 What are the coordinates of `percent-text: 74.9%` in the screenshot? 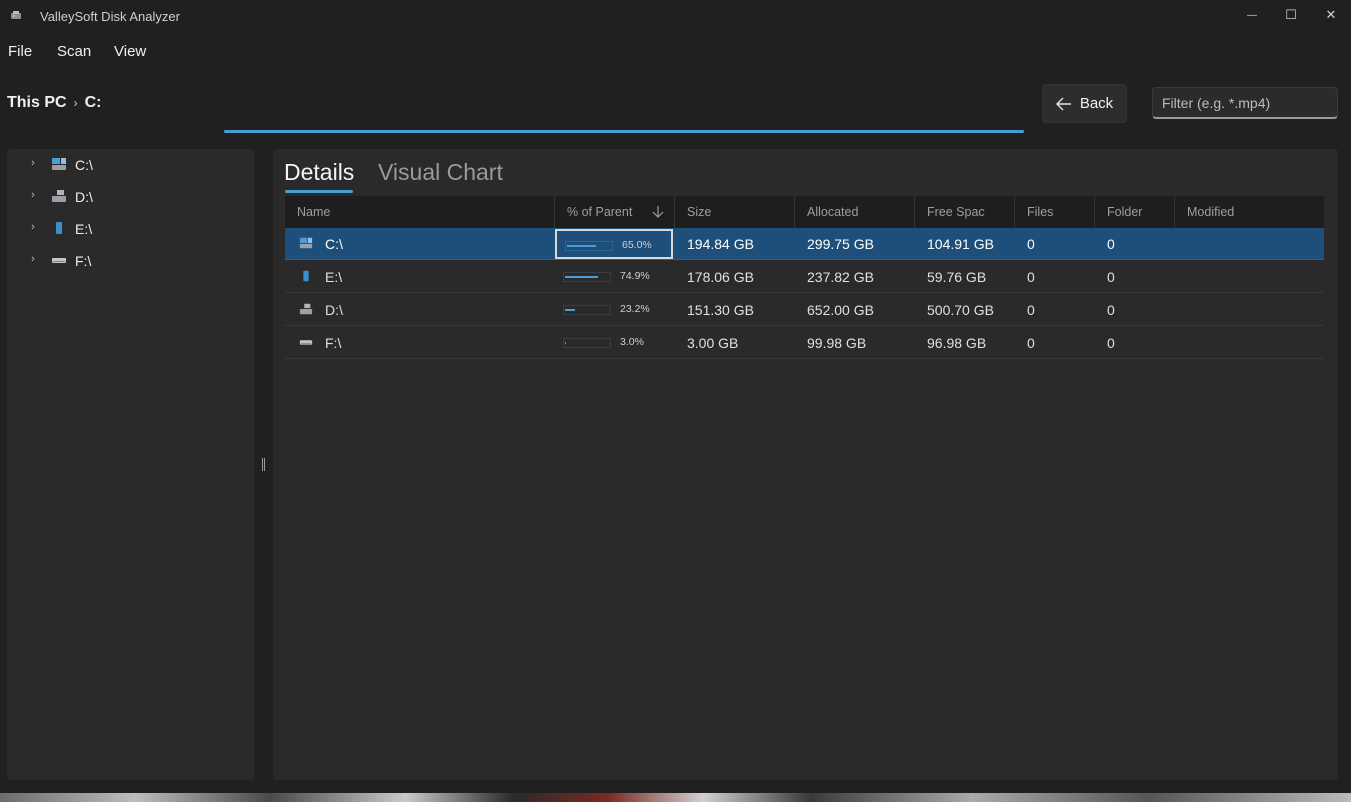 It's located at (635, 276).